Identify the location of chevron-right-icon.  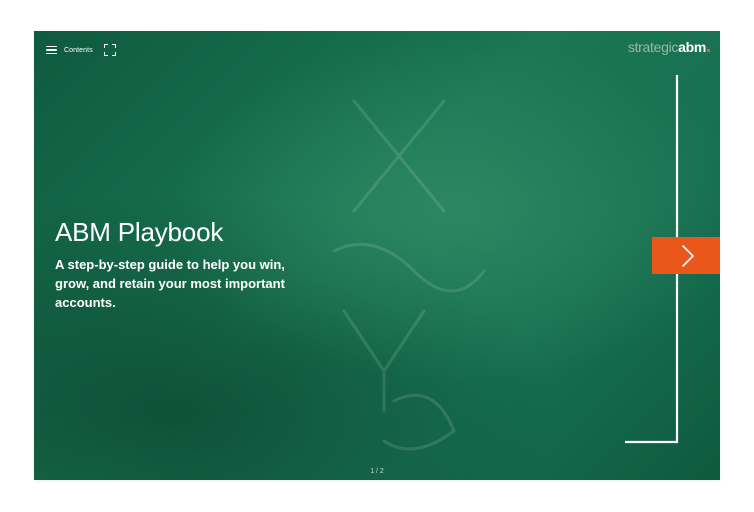
(688, 255).